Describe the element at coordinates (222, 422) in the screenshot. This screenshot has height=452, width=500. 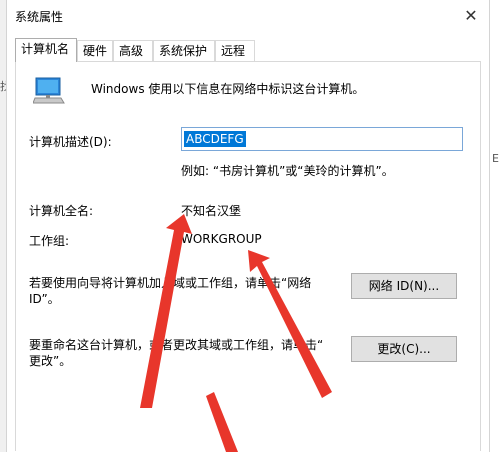
I see `arrow-bottom` at that location.